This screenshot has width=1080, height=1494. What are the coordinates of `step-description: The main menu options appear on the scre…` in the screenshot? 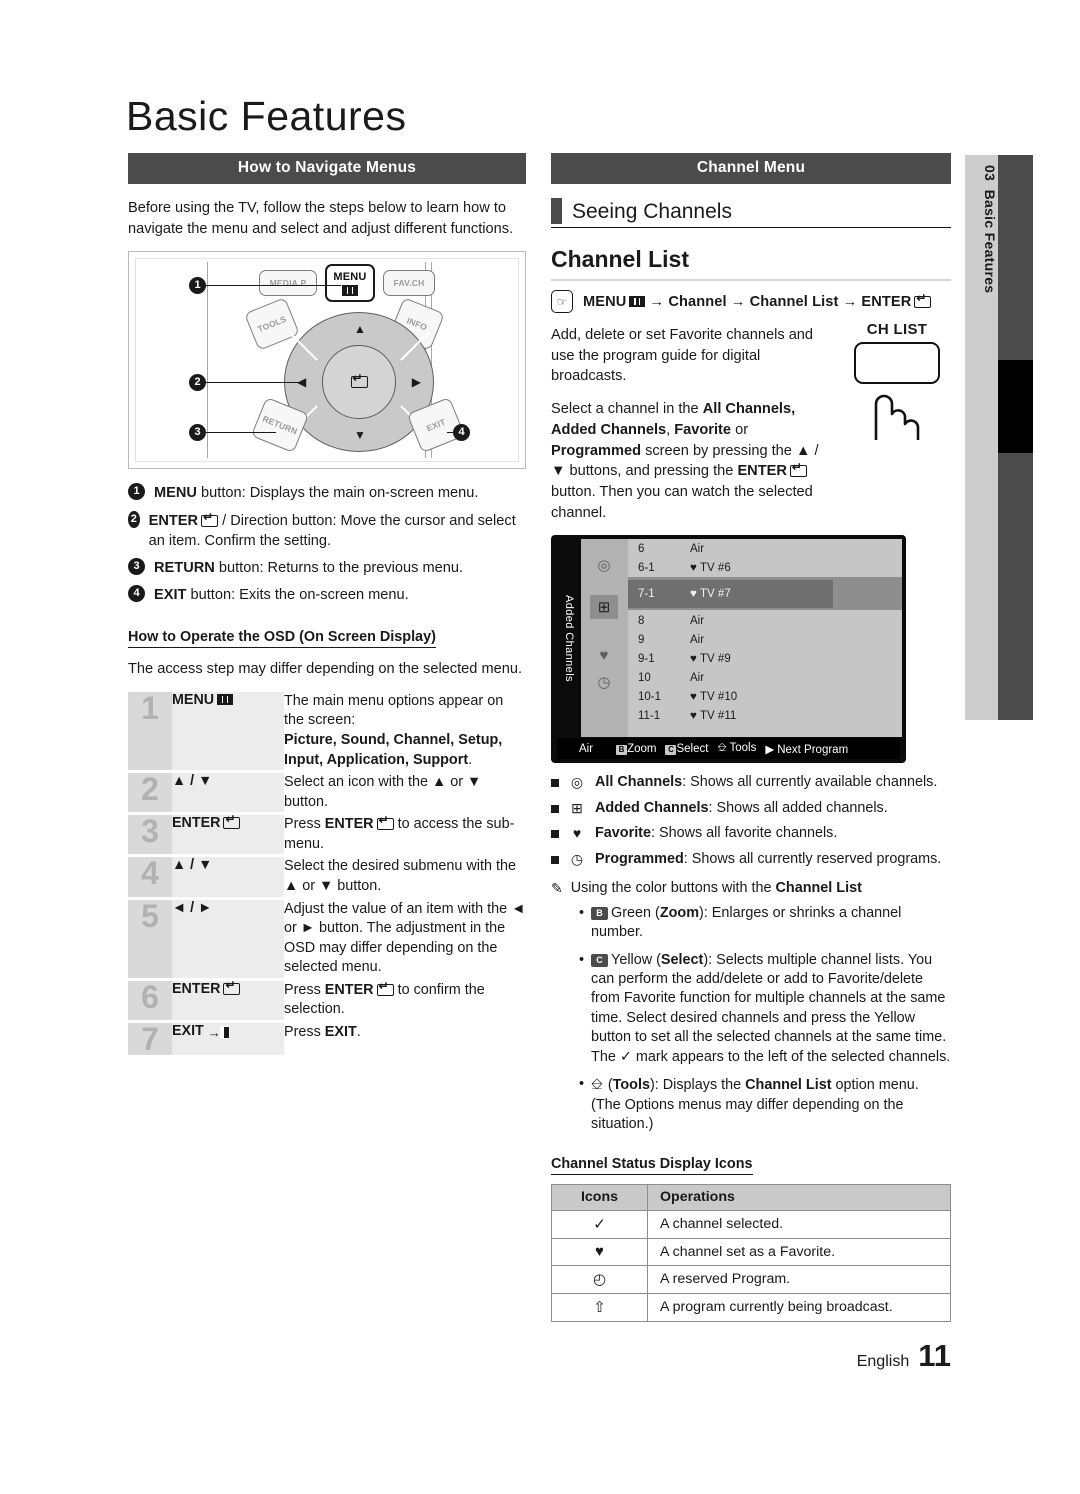 It's located at (405, 732).